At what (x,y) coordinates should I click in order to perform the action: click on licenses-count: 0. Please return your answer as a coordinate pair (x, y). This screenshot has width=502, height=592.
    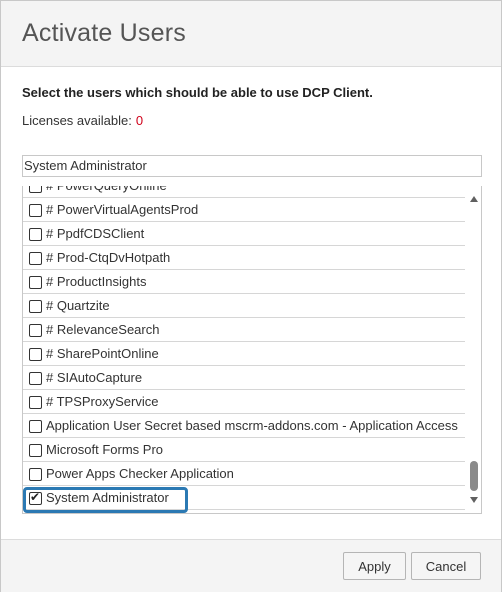
    Looking at the image, I should click on (139, 120).